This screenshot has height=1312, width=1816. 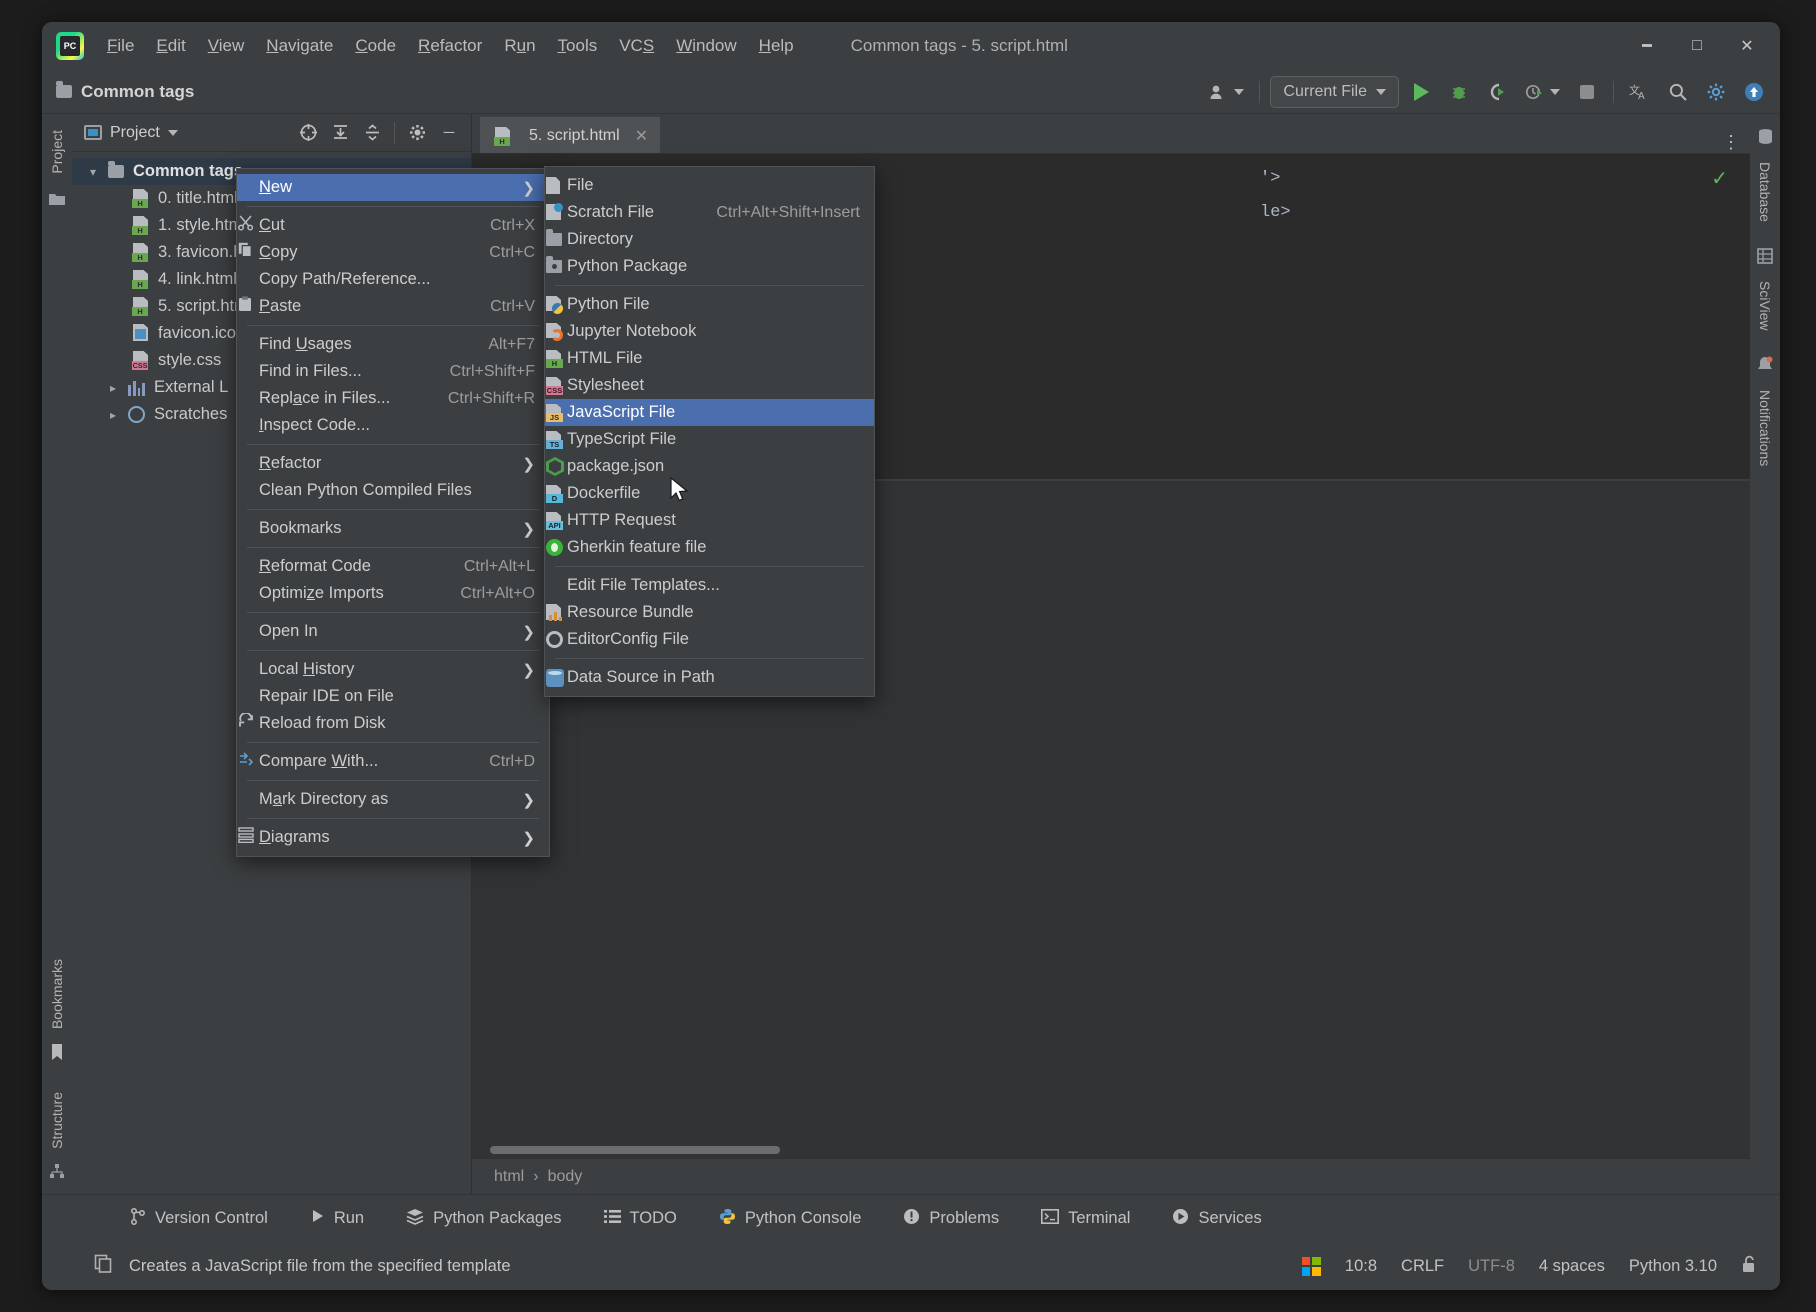 I want to click on updates-button, so click(x=1754, y=92).